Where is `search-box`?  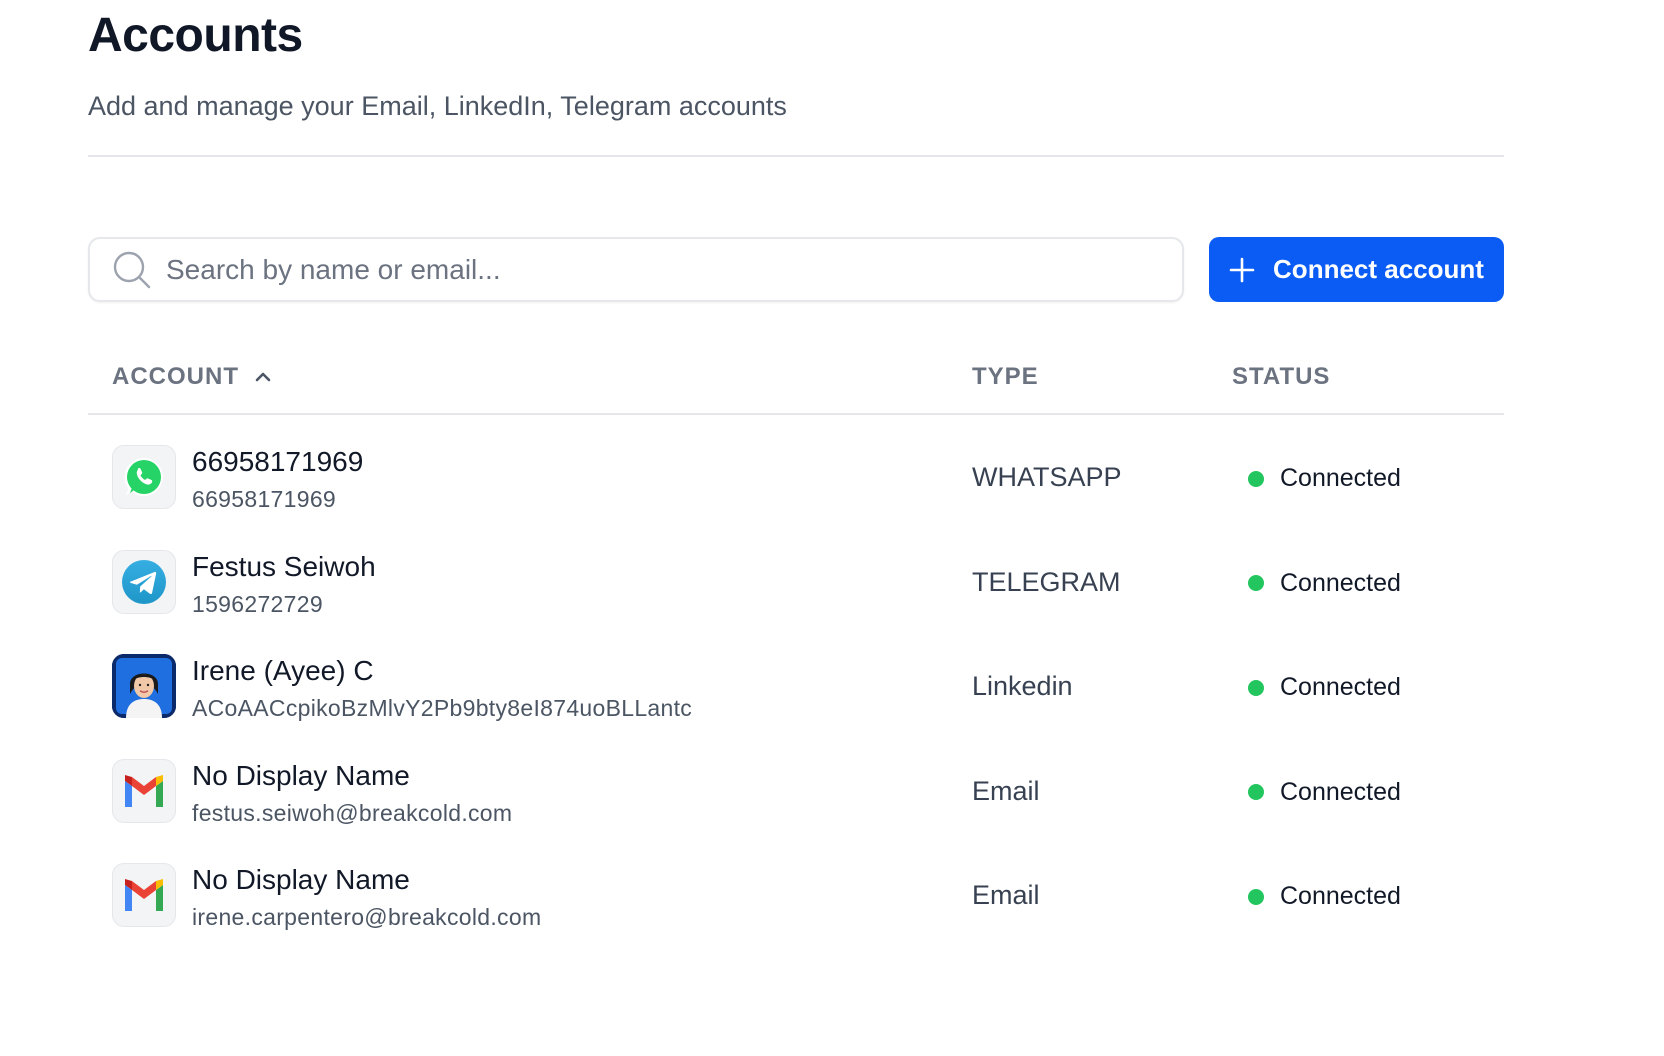
search-box is located at coordinates (636, 269).